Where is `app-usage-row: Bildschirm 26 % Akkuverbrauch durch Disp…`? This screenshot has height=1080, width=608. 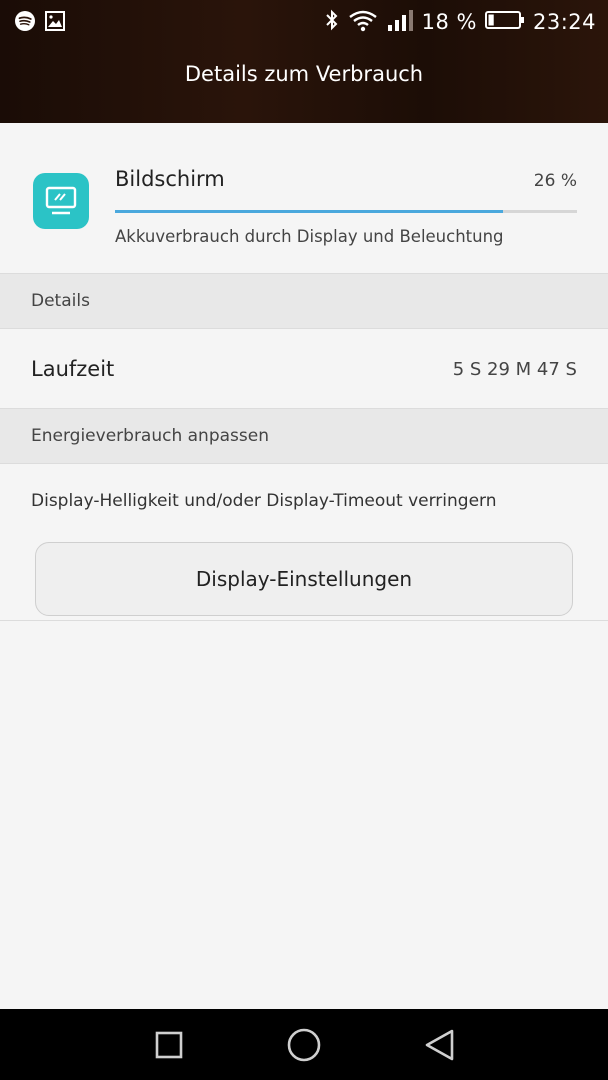 app-usage-row: Bildschirm 26 % Akkuverbrauch durch Disp… is located at coordinates (304, 198).